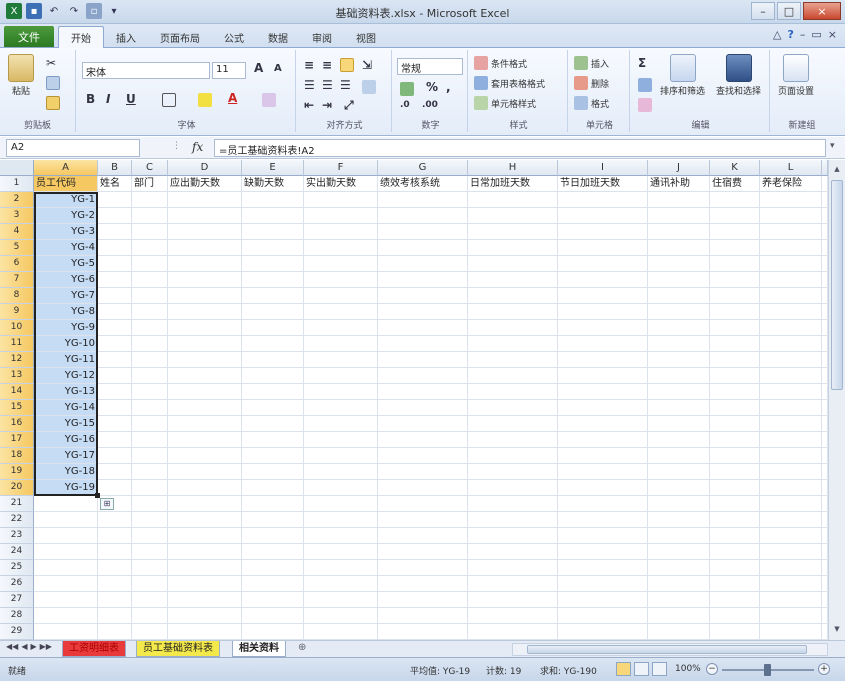  Describe the element at coordinates (273, 424) in the screenshot. I see `cell-e16` at that location.